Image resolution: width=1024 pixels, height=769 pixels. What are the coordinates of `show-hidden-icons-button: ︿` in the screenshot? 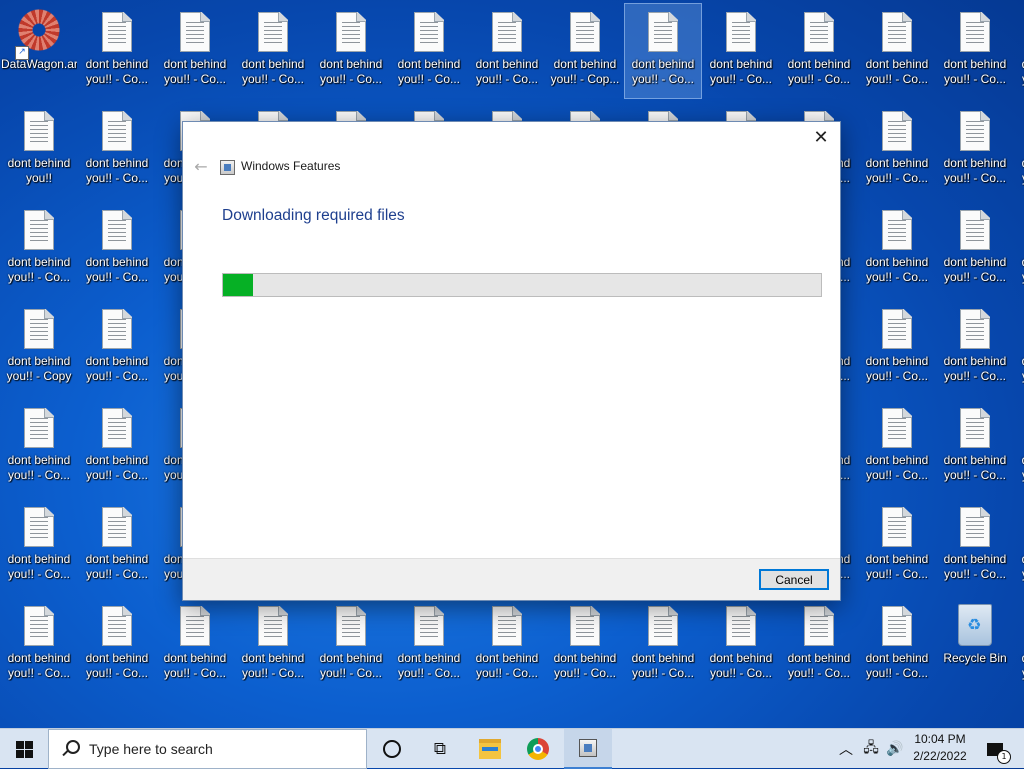 It's located at (846, 749).